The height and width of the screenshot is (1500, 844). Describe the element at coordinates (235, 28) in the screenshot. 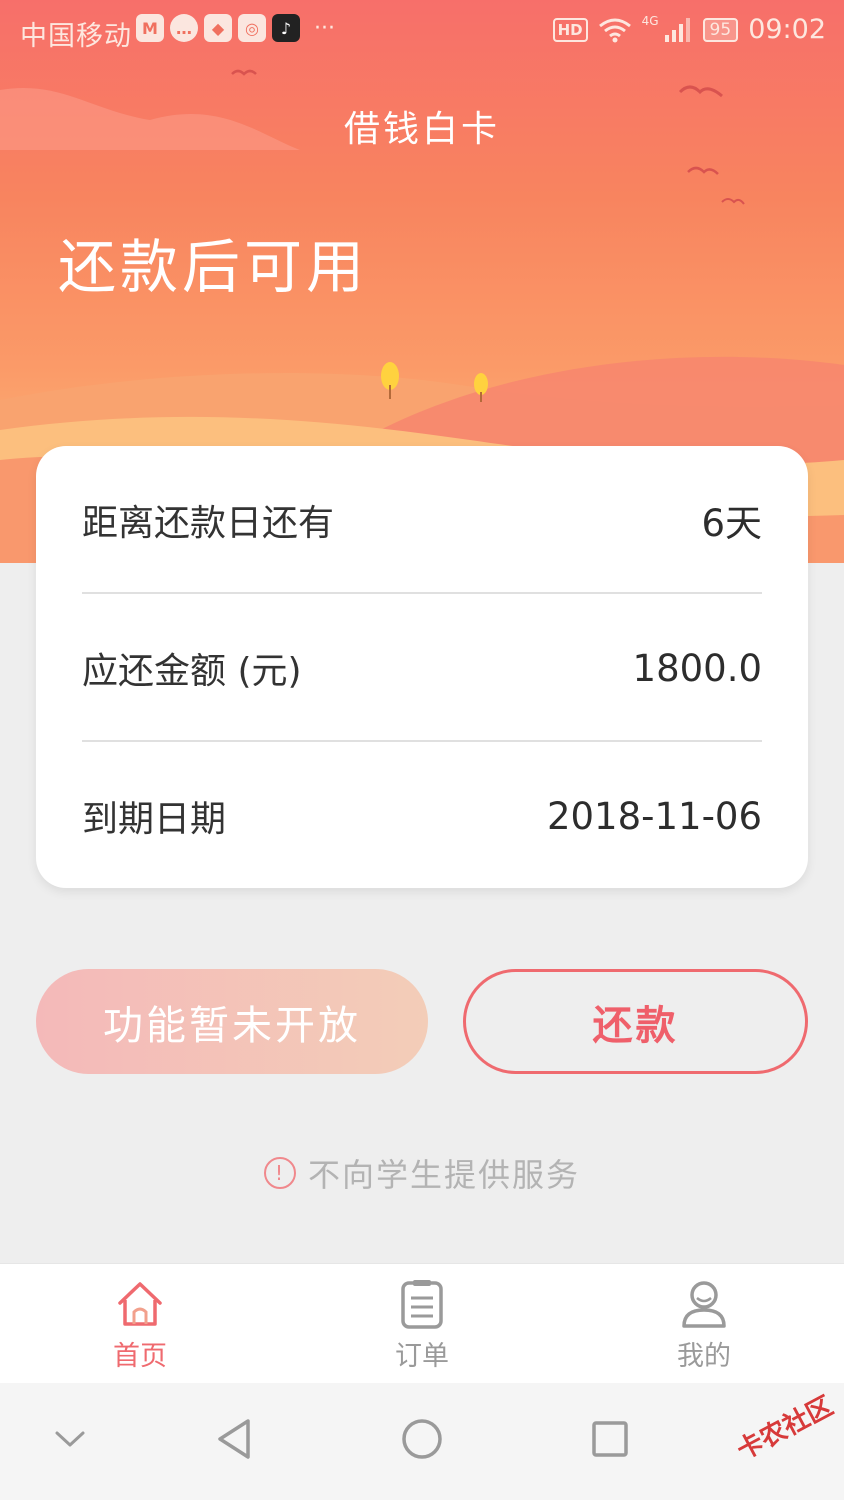

I see `notification-icons: M … ◆ ◎ ♪ ···` at that location.